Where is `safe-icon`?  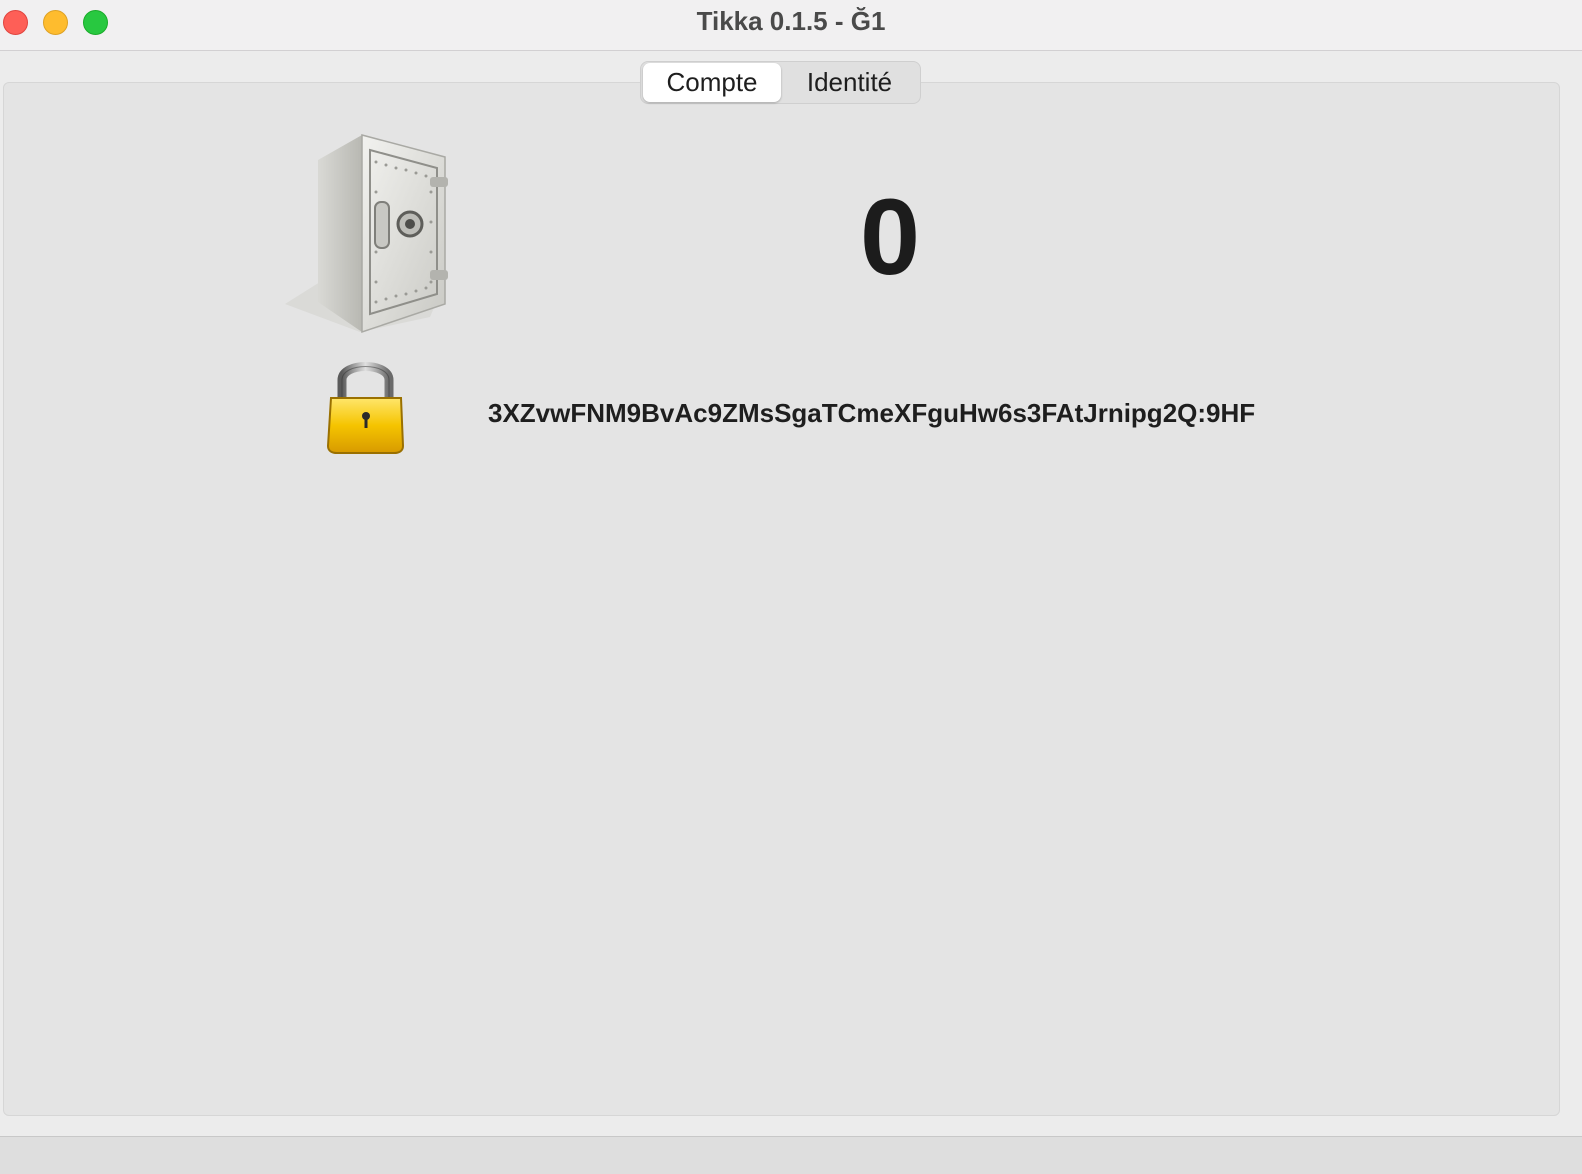 safe-icon is located at coordinates (366, 234).